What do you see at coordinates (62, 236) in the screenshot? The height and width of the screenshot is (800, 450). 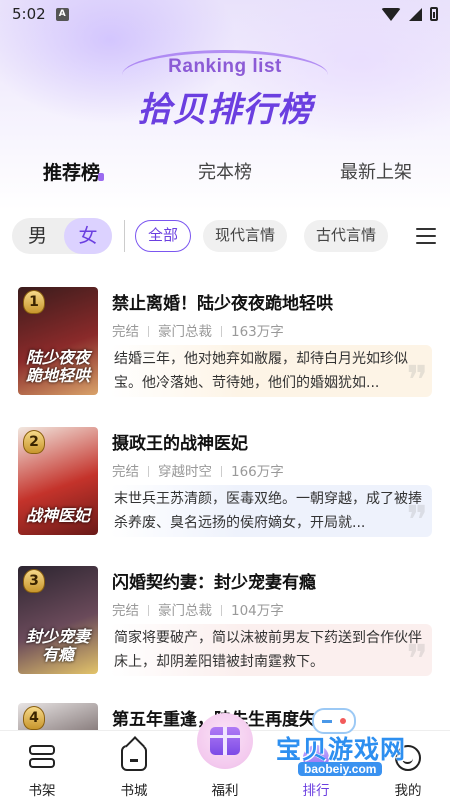 I see `gender-toggle: 男 女` at bounding box center [62, 236].